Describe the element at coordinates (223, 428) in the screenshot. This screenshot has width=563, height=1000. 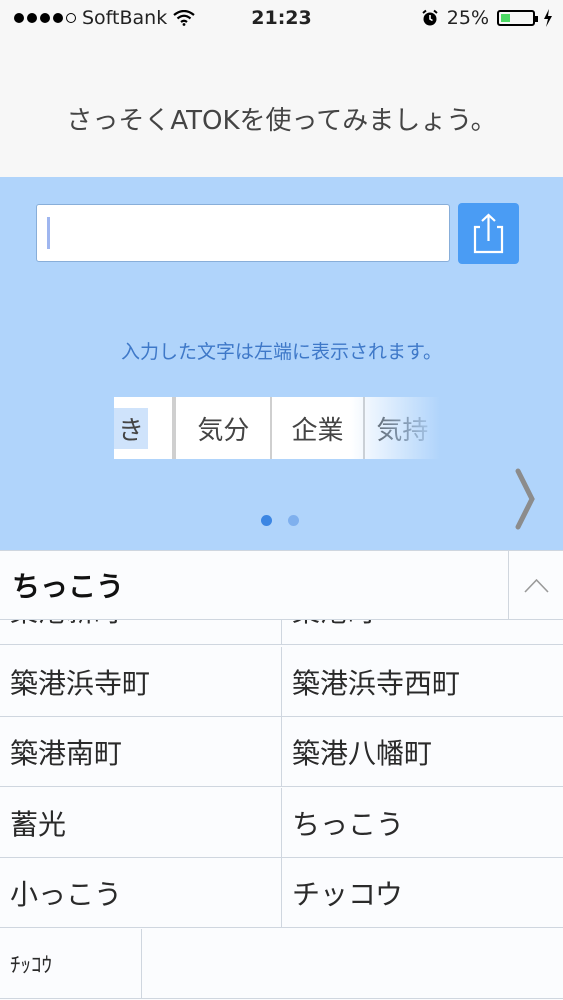
I see `candidate-item: 気分` at that location.